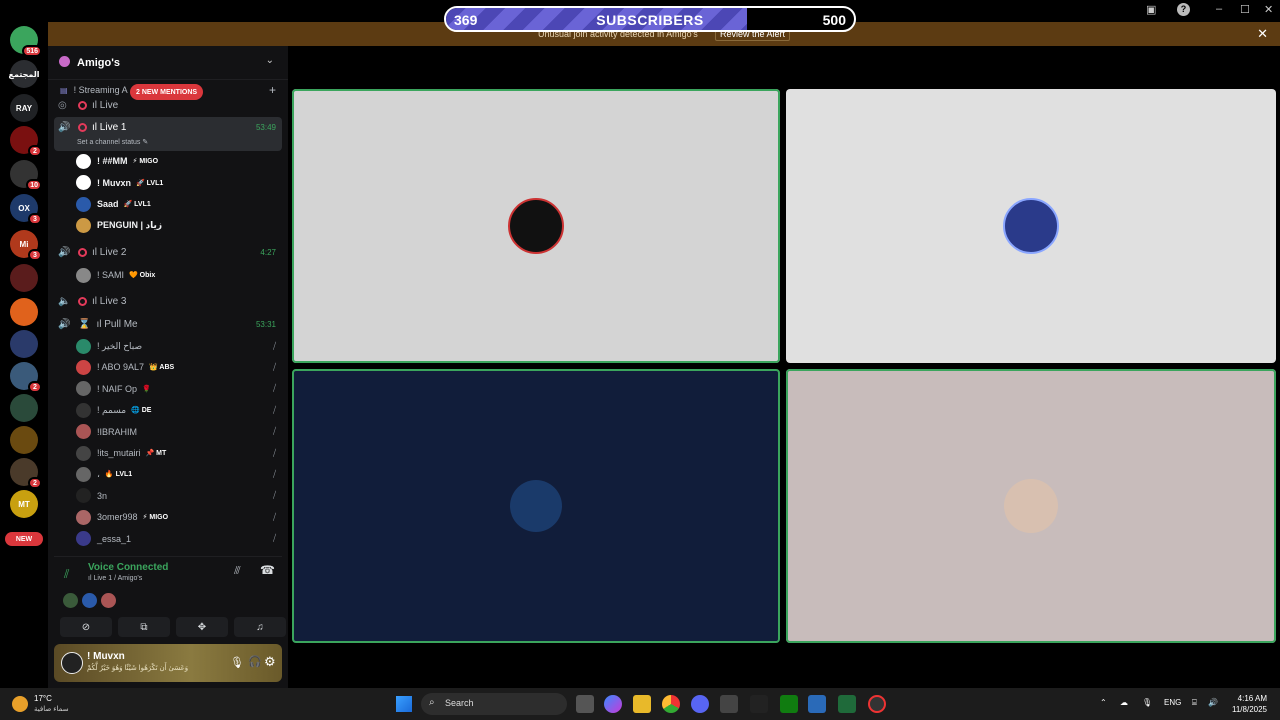 The width and height of the screenshot is (1280, 720). Describe the element at coordinates (179, 226) in the screenshot. I see `voice-user: PENGUIN | زياد` at that location.